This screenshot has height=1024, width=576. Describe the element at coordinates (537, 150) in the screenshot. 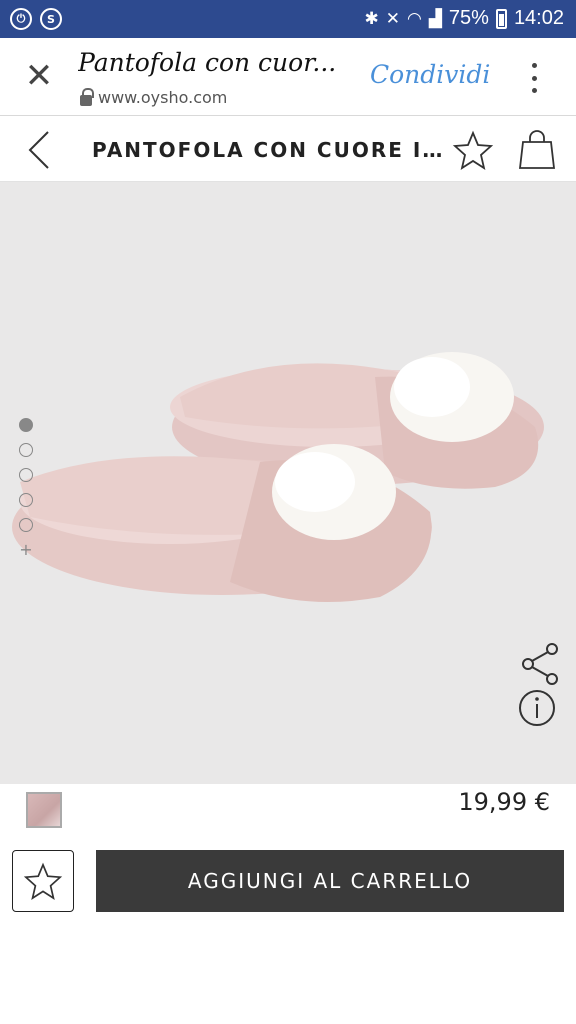

I see `shopping-bag-icon` at that location.